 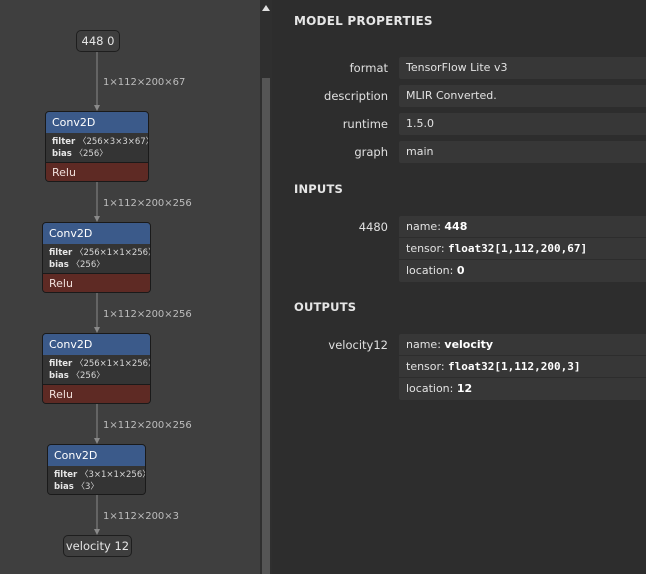 I want to click on graph-output-node: velocity 12, so click(x=97, y=546).